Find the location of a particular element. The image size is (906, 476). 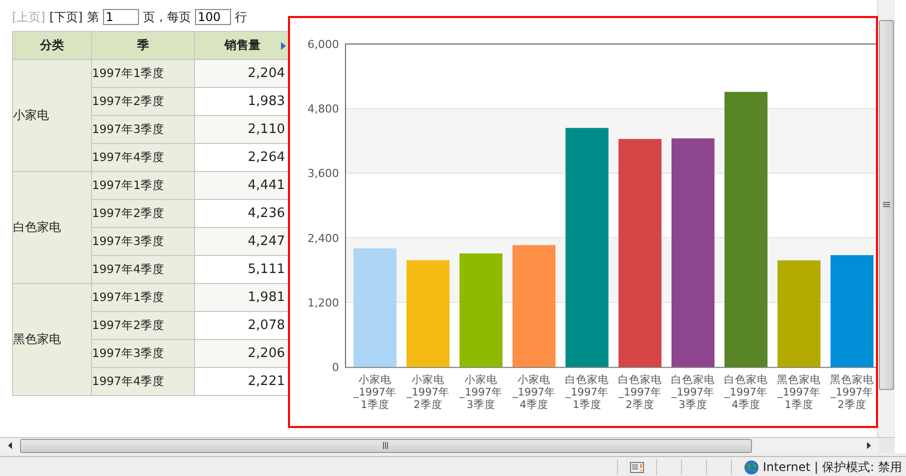

table-cell: 4,236 is located at coordinates (242, 214).